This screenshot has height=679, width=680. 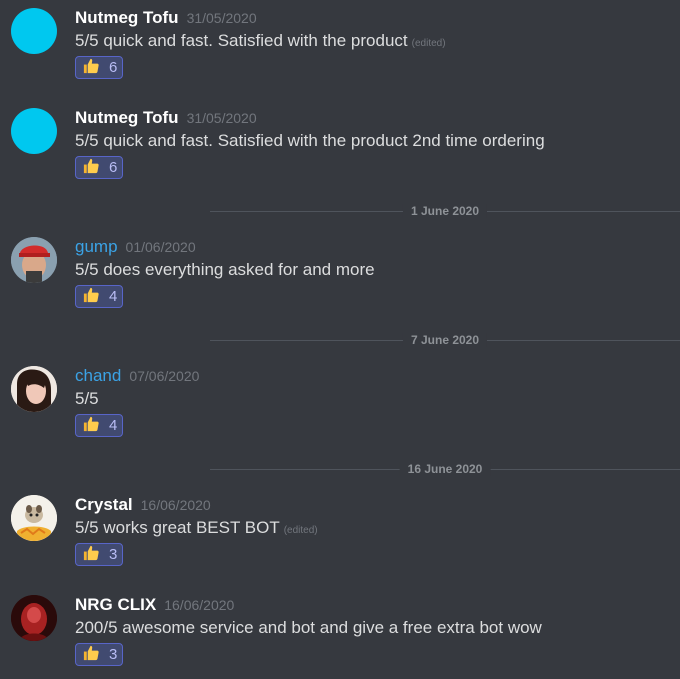 I want to click on date-label: 16 June 2020, so click(x=445, y=469).